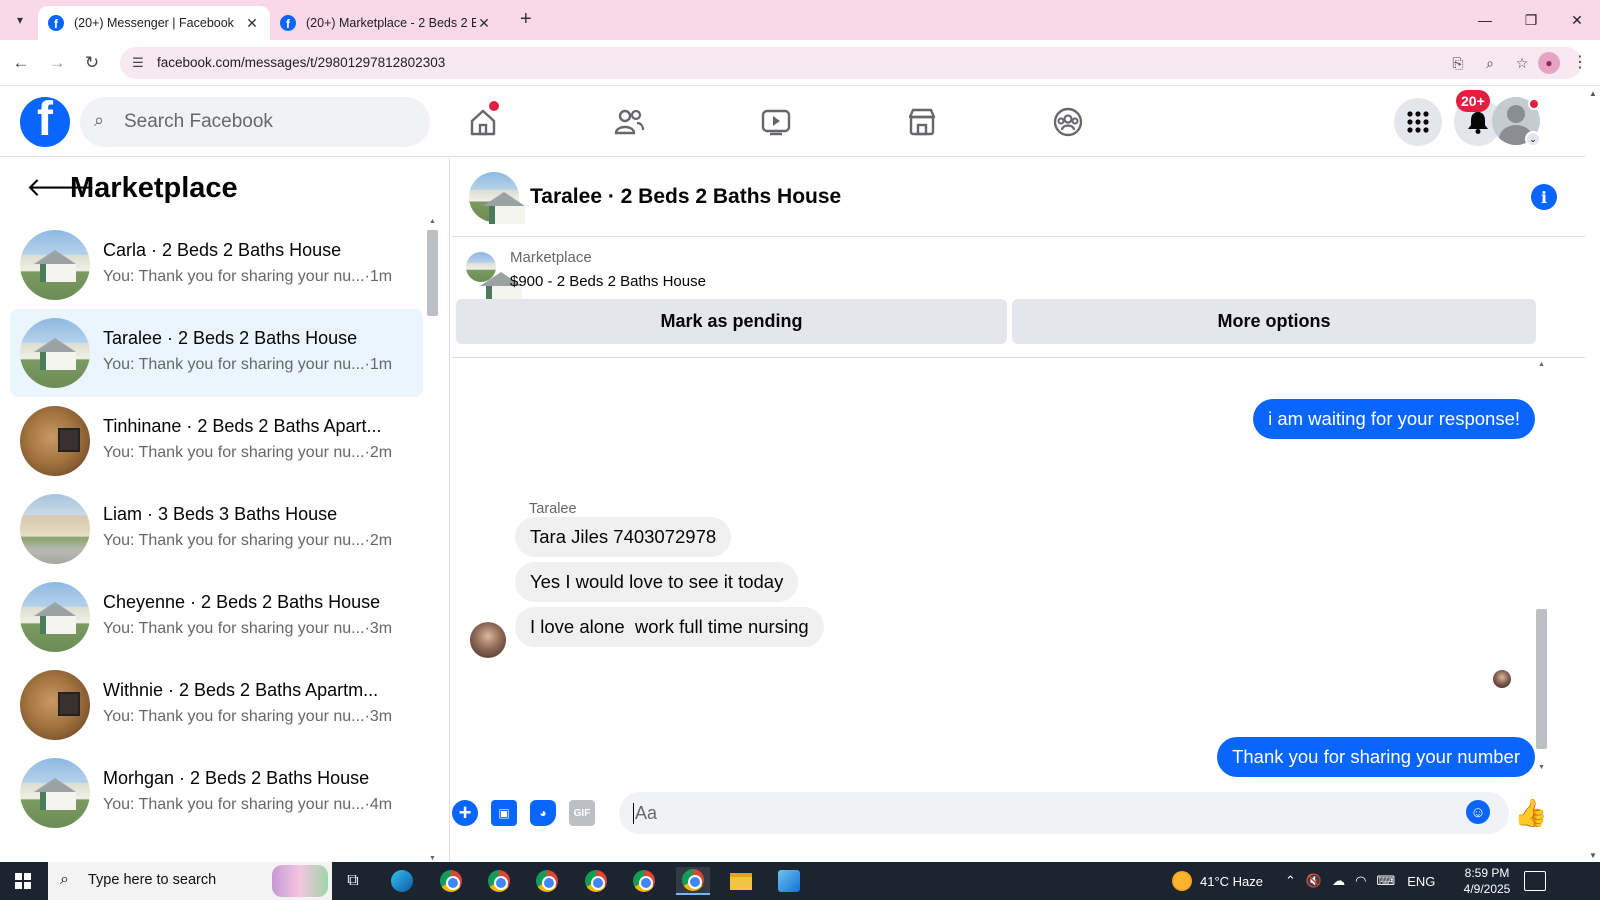 This screenshot has width=1600, height=900. Describe the element at coordinates (20, 20) in the screenshot. I see `tab-search-chevron-icon: ▾` at that location.